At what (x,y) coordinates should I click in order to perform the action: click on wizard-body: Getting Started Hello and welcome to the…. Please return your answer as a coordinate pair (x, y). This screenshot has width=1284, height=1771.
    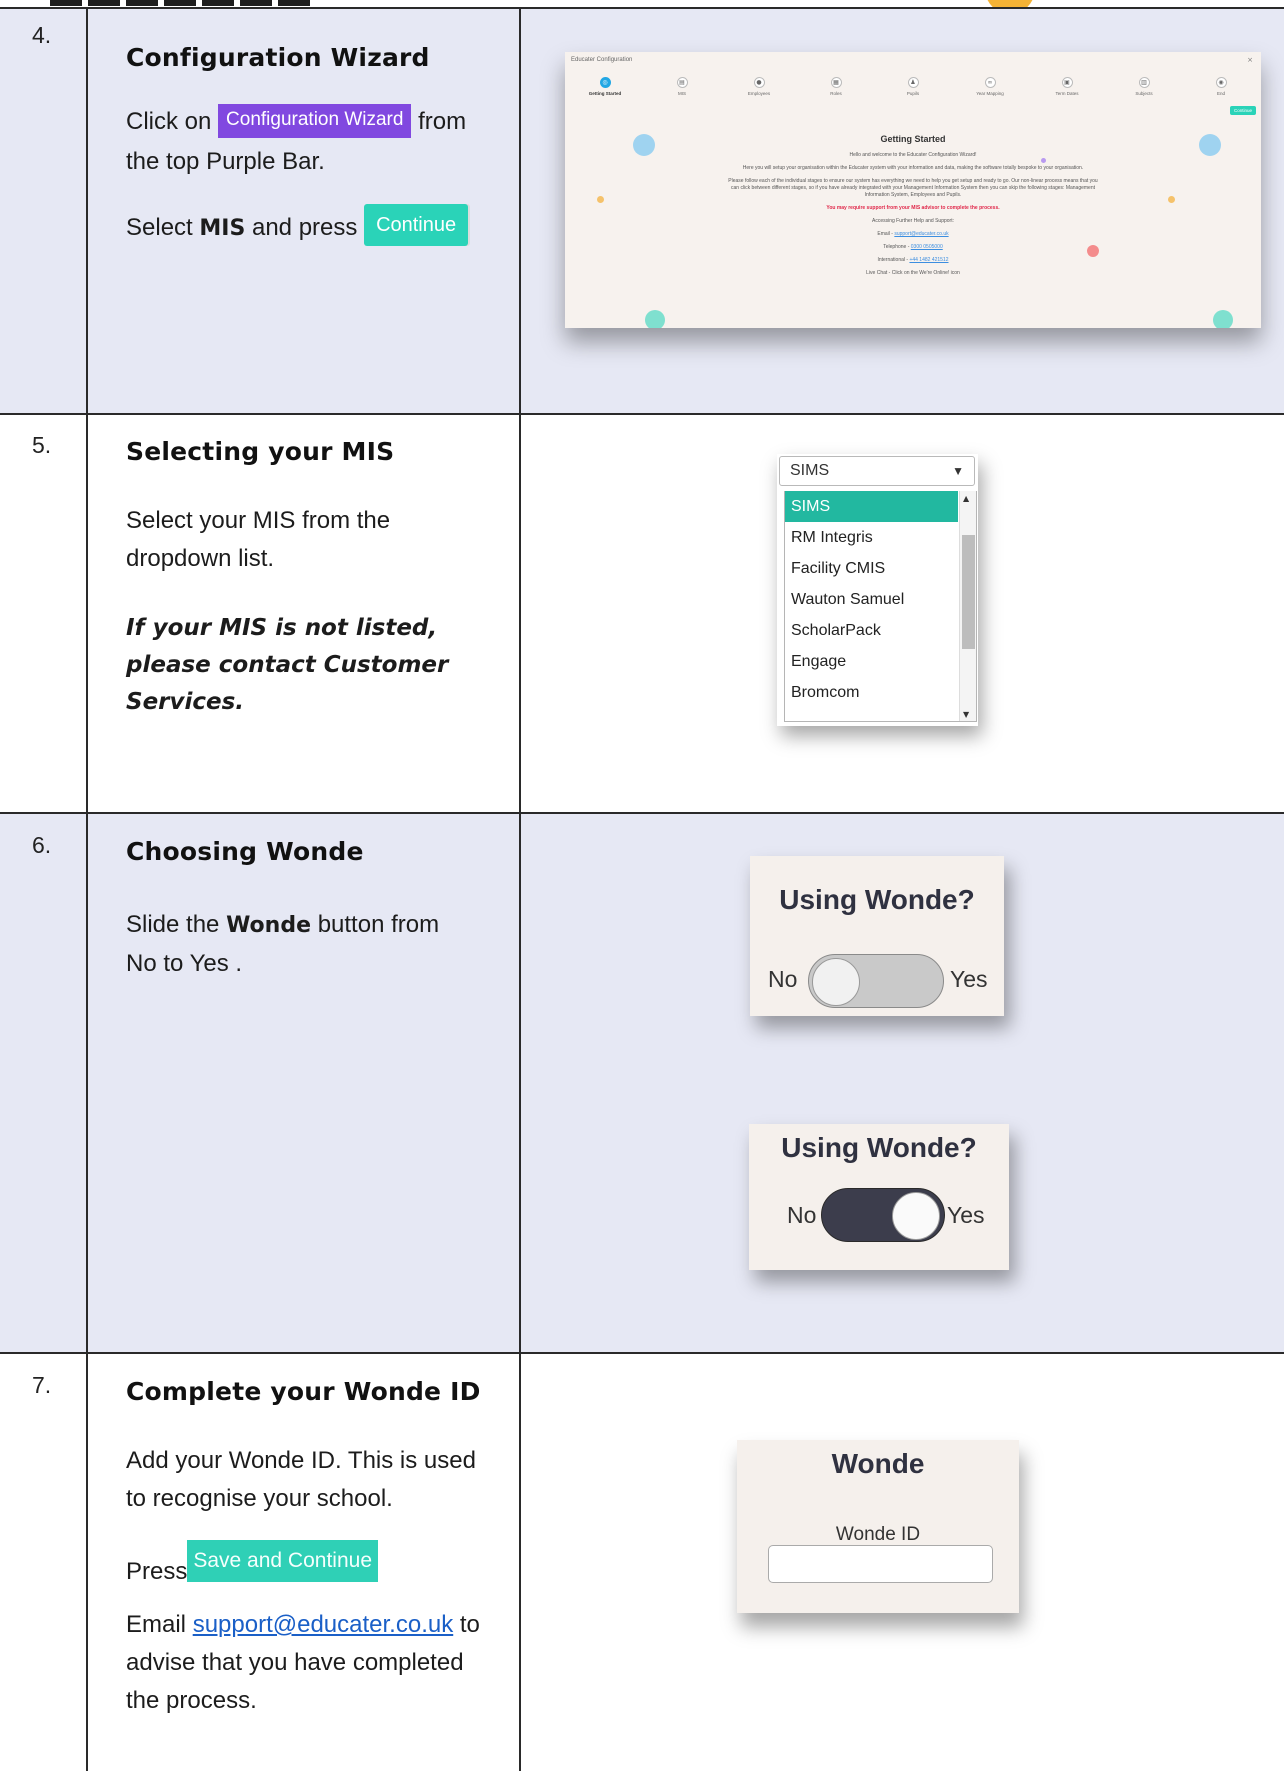
    Looking at the image, I should click on (913, 208).